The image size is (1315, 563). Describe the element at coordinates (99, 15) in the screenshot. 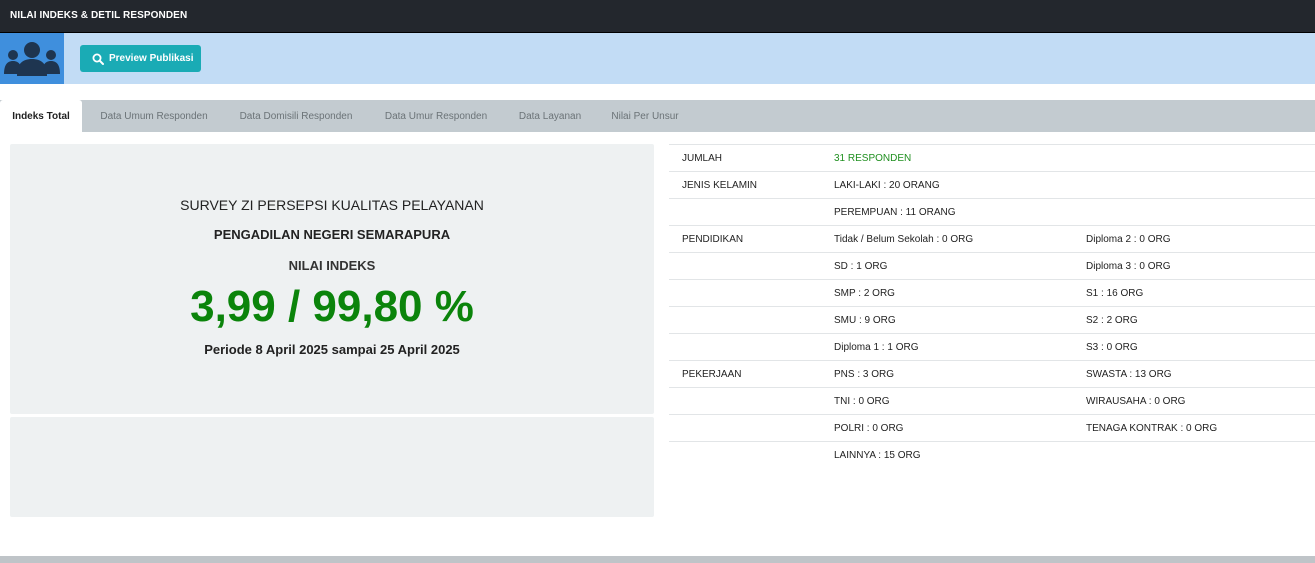

I see `page-title: NILAI INDEKS & DETIL RESPONDEN` at that location.